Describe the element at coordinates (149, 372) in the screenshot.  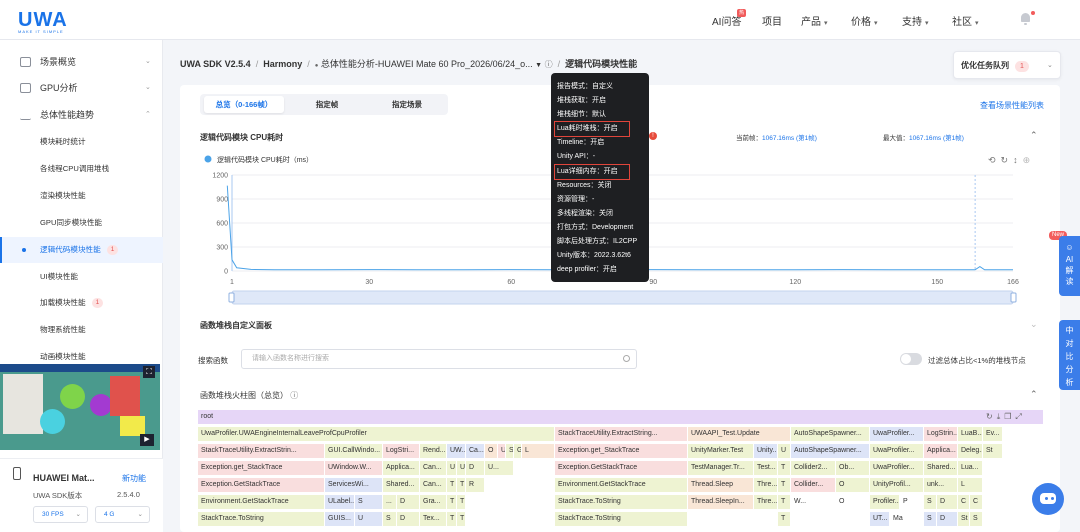
I see `expand-icon: ⛶` at that location.